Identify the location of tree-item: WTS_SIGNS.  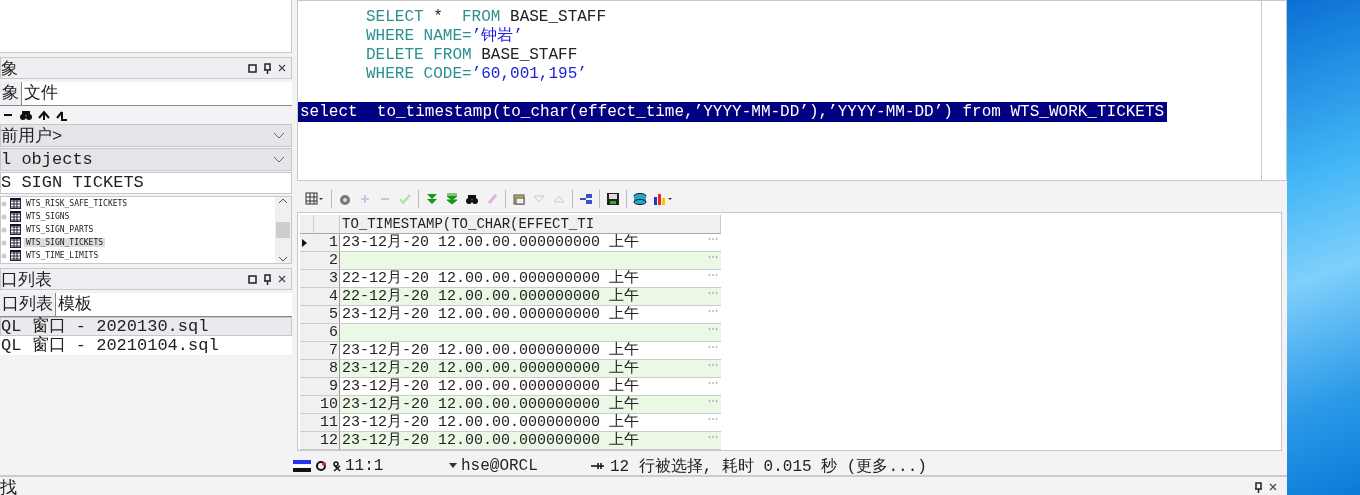
(48, 216).